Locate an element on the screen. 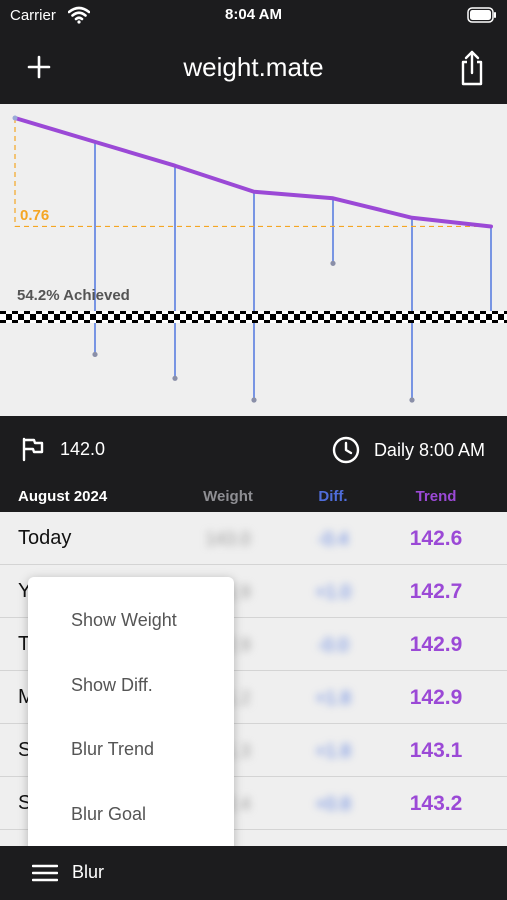  nav-bar: weight.mate is located at coordinates (253, 68).